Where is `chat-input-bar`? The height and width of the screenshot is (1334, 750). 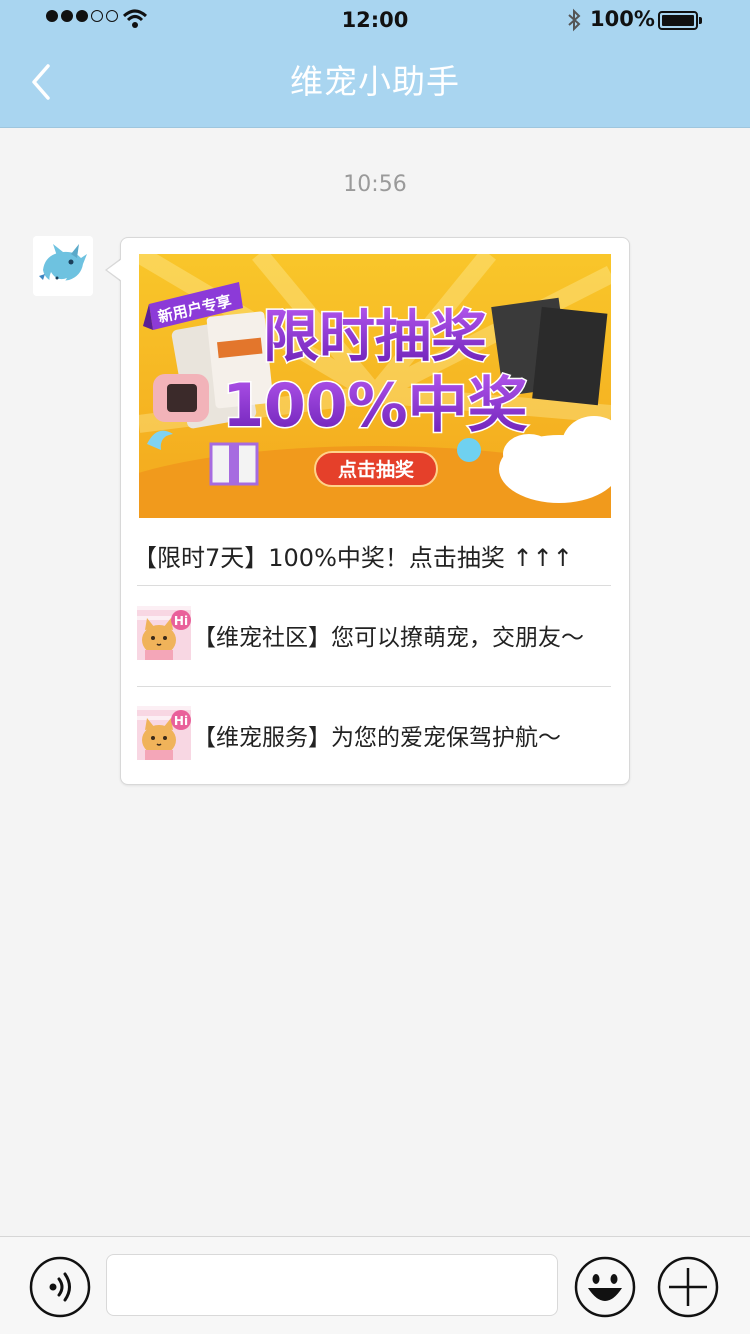
chat-input-bar is located at coordinates (375, 1285).